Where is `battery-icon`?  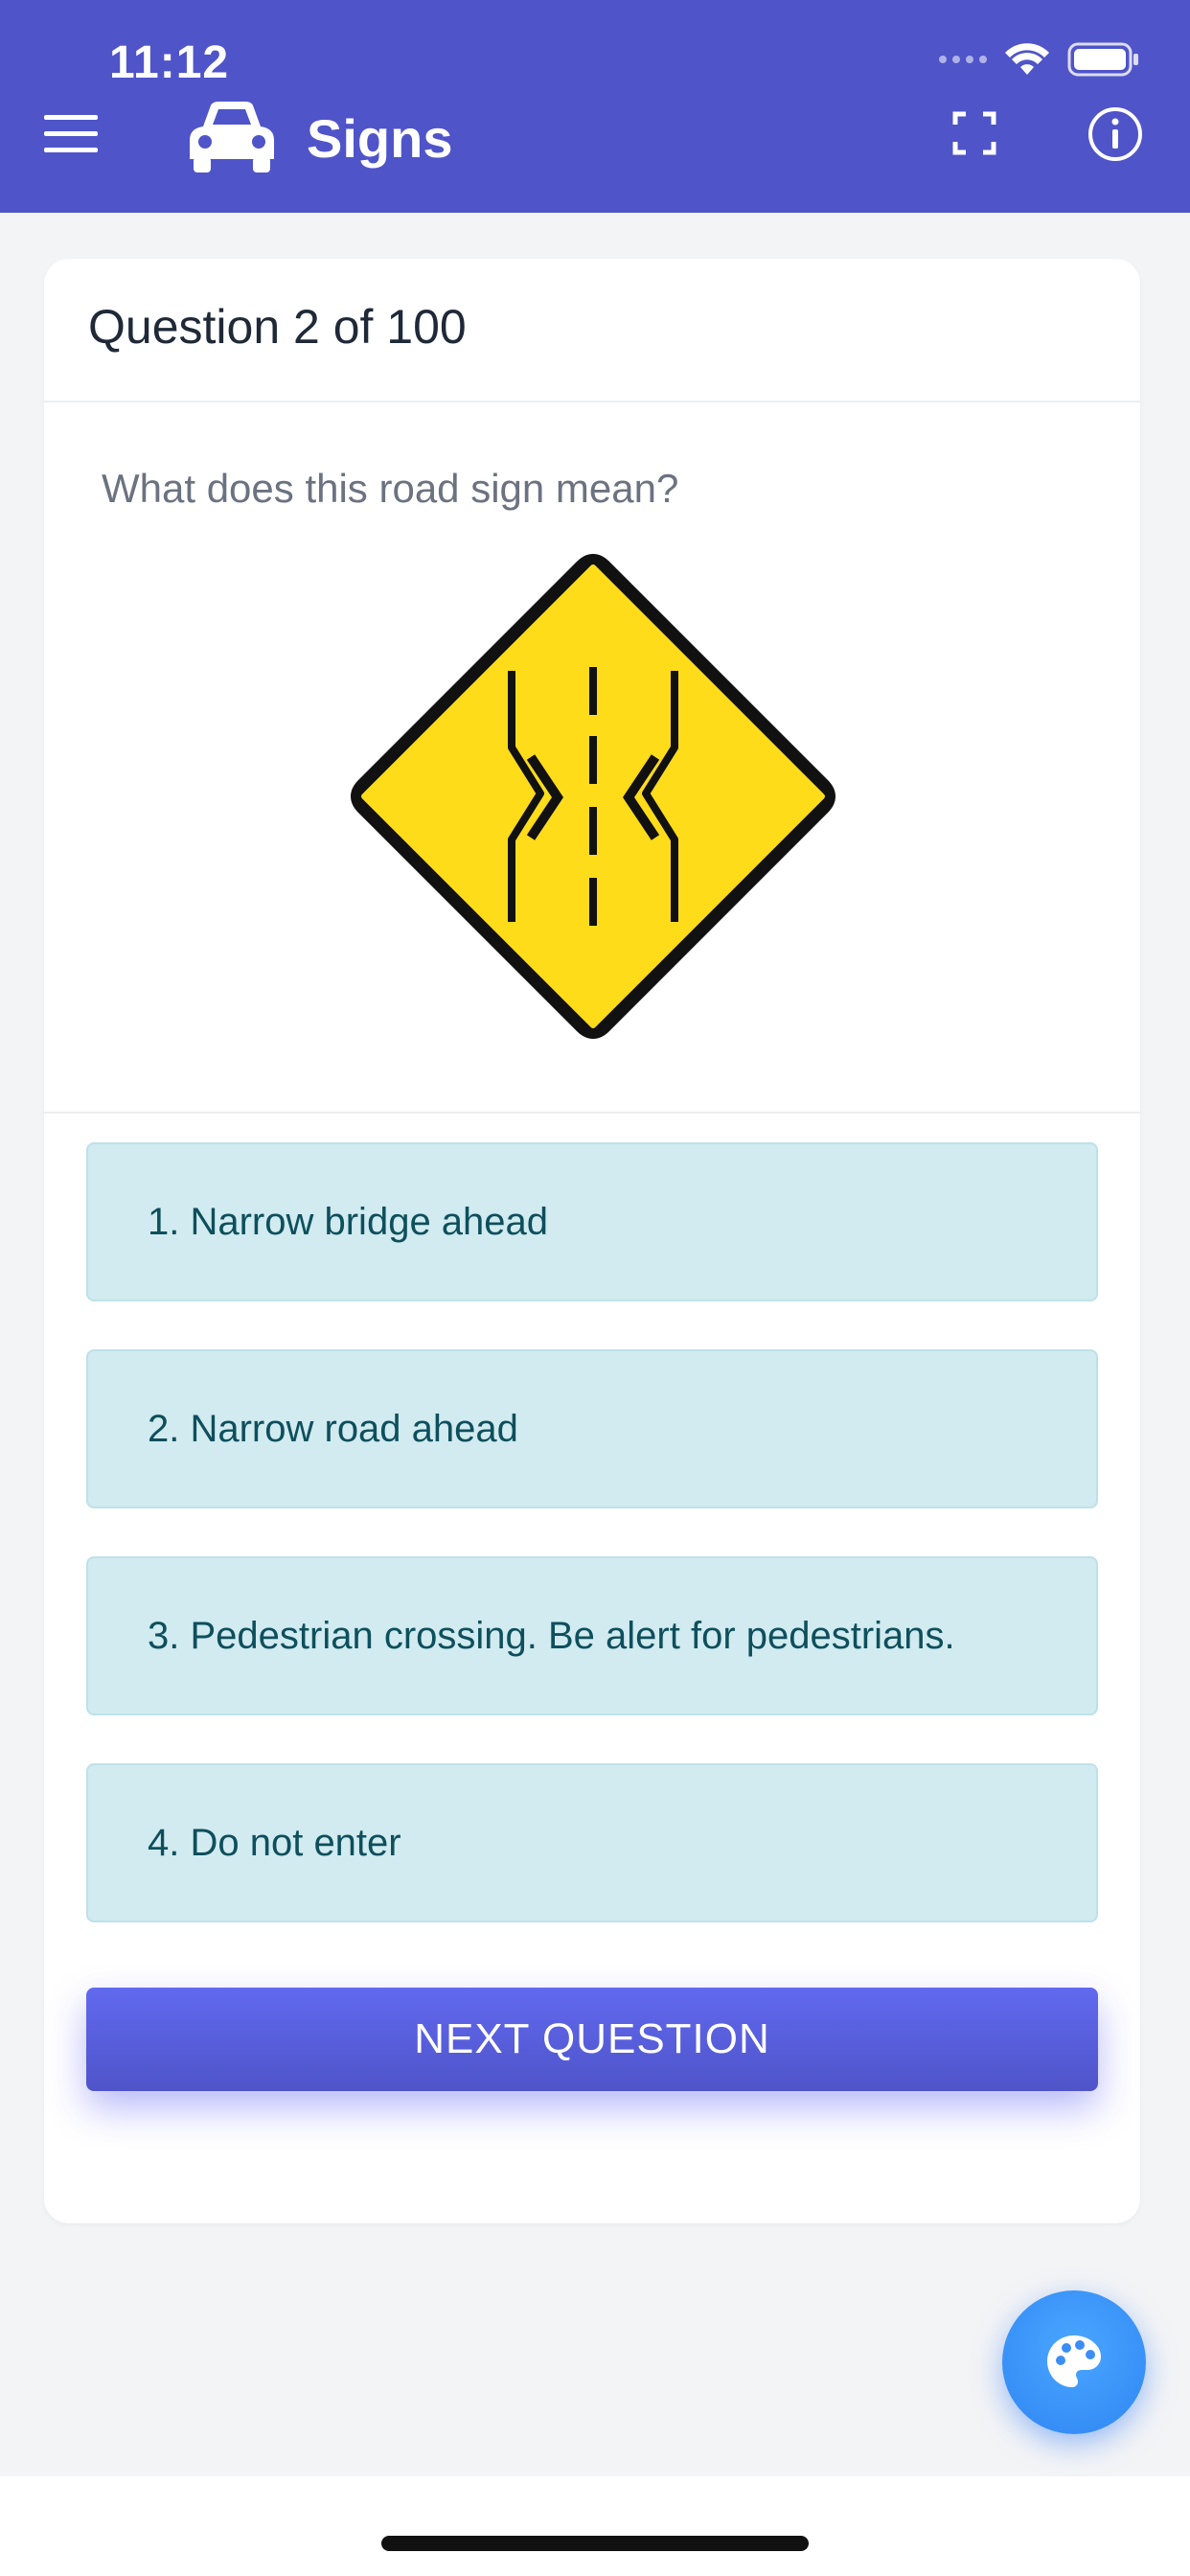
battery-icon is located at coordinates (1102, 59).